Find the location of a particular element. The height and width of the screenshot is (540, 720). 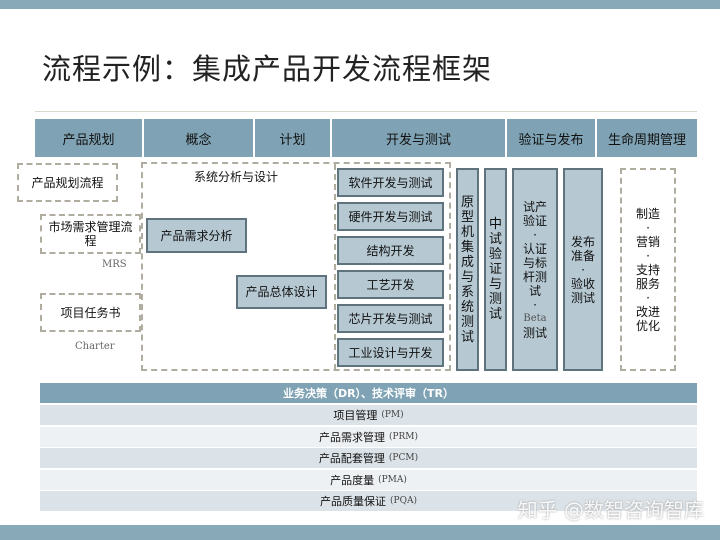

verify-line: 试产 is located at coordinates (534, 206).